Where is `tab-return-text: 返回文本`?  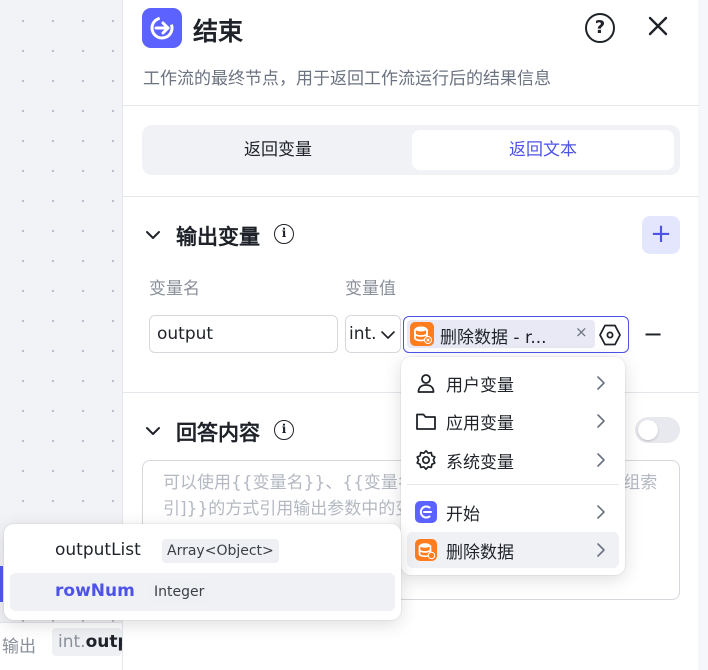 tab-return-text: 返回文本 is located at coordinates (543, 150).